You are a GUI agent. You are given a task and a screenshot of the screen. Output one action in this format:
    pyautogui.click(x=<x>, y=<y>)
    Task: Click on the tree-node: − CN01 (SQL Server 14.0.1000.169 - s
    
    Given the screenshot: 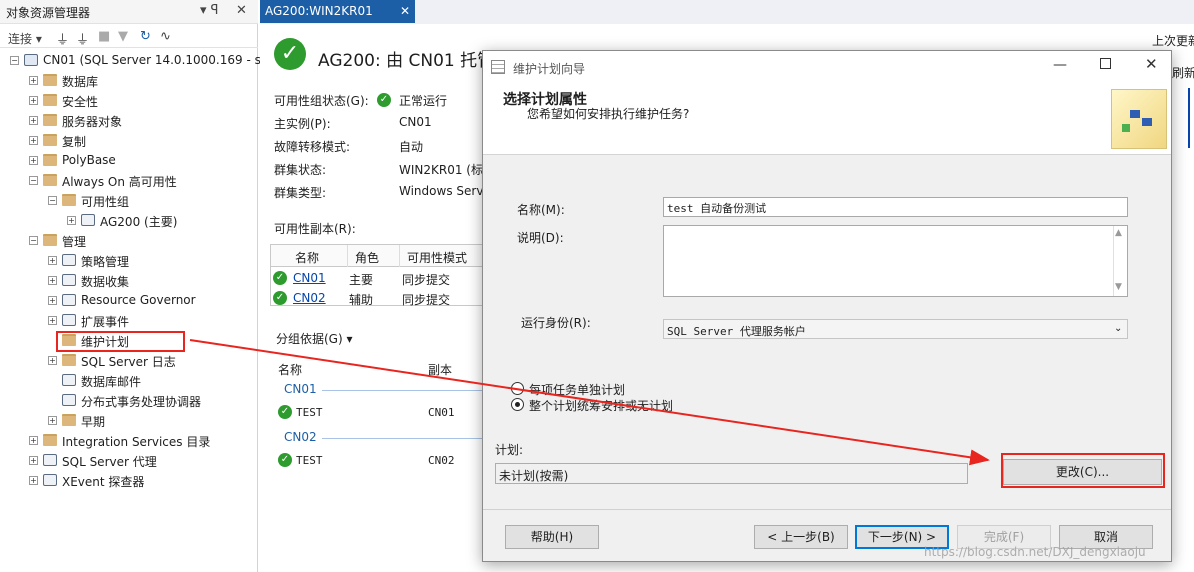 What is the action you would take?
    pyautogui.click(x=130, y=61)
    